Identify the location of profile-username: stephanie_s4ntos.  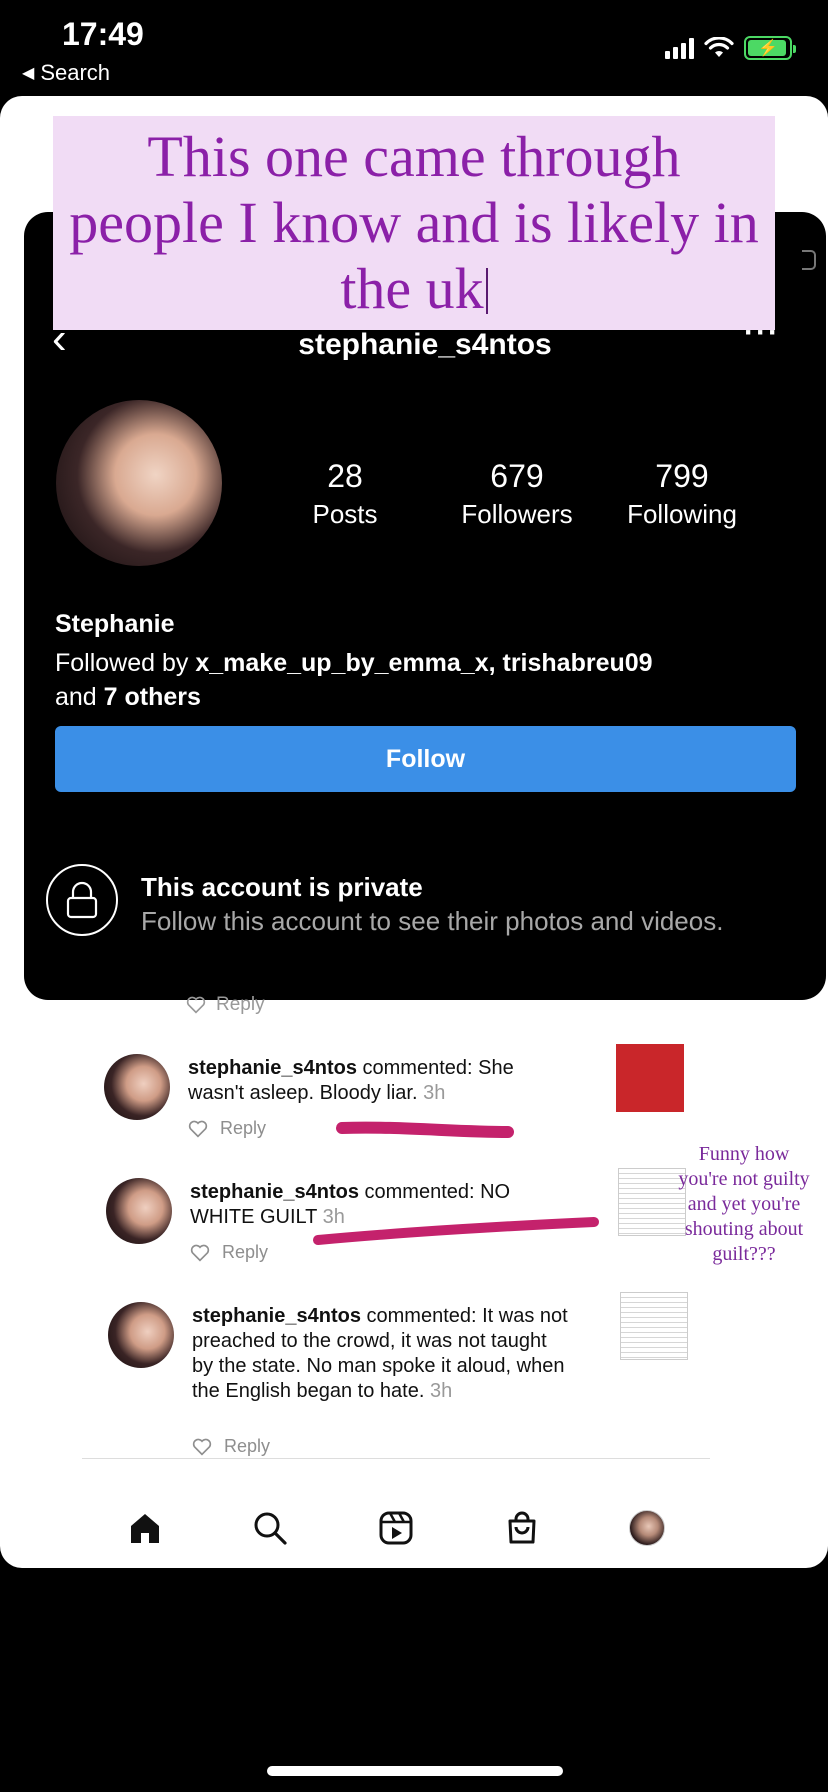
(425, 344).